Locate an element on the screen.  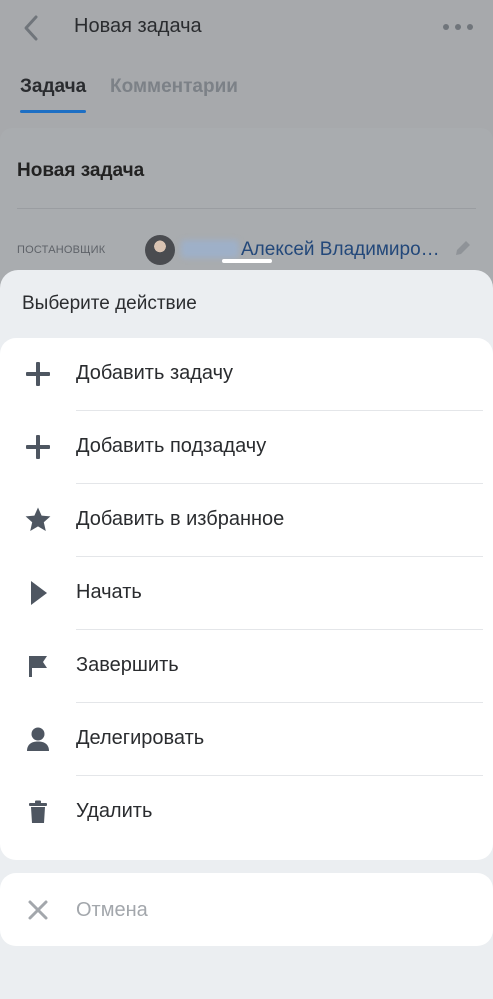
complete-label: Завершить is located at coordinates (127, 665).